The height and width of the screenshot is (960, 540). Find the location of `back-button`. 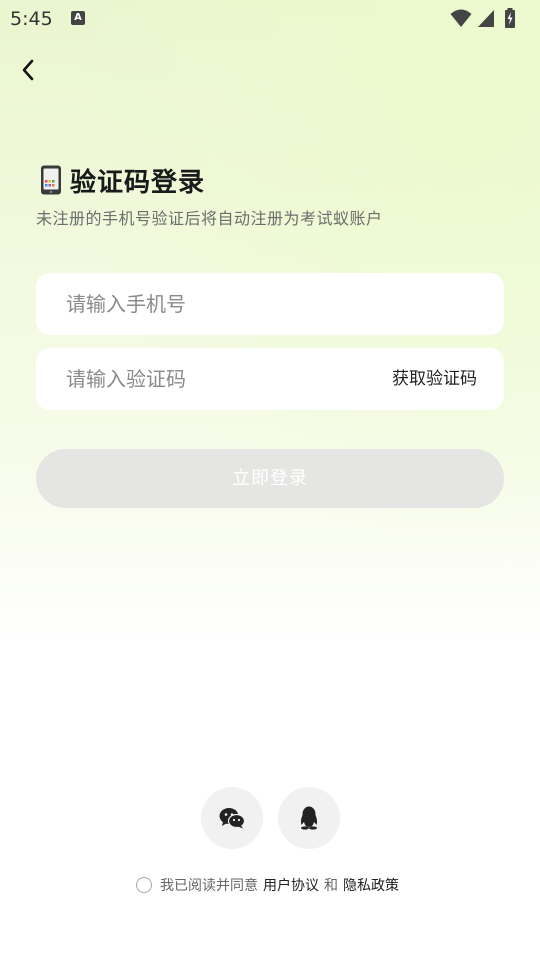

back-button is located at coordinates (28, 70).